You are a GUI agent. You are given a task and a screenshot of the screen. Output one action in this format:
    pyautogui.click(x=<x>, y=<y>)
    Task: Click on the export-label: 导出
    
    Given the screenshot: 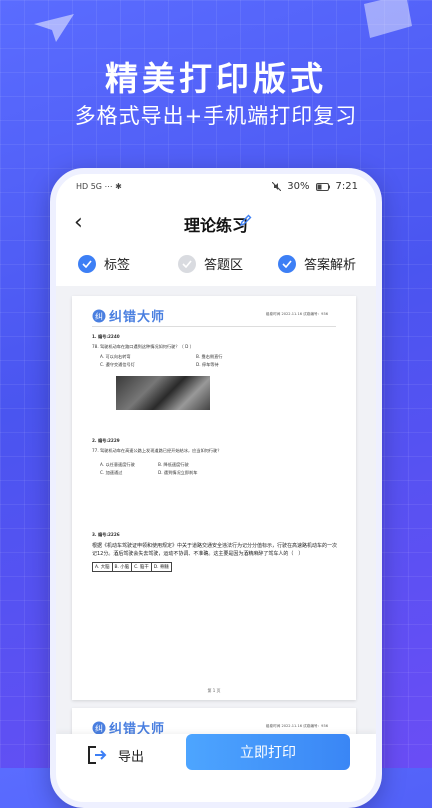 What is the action you would take?
    pyautogui.click(x=131, y=757)
    